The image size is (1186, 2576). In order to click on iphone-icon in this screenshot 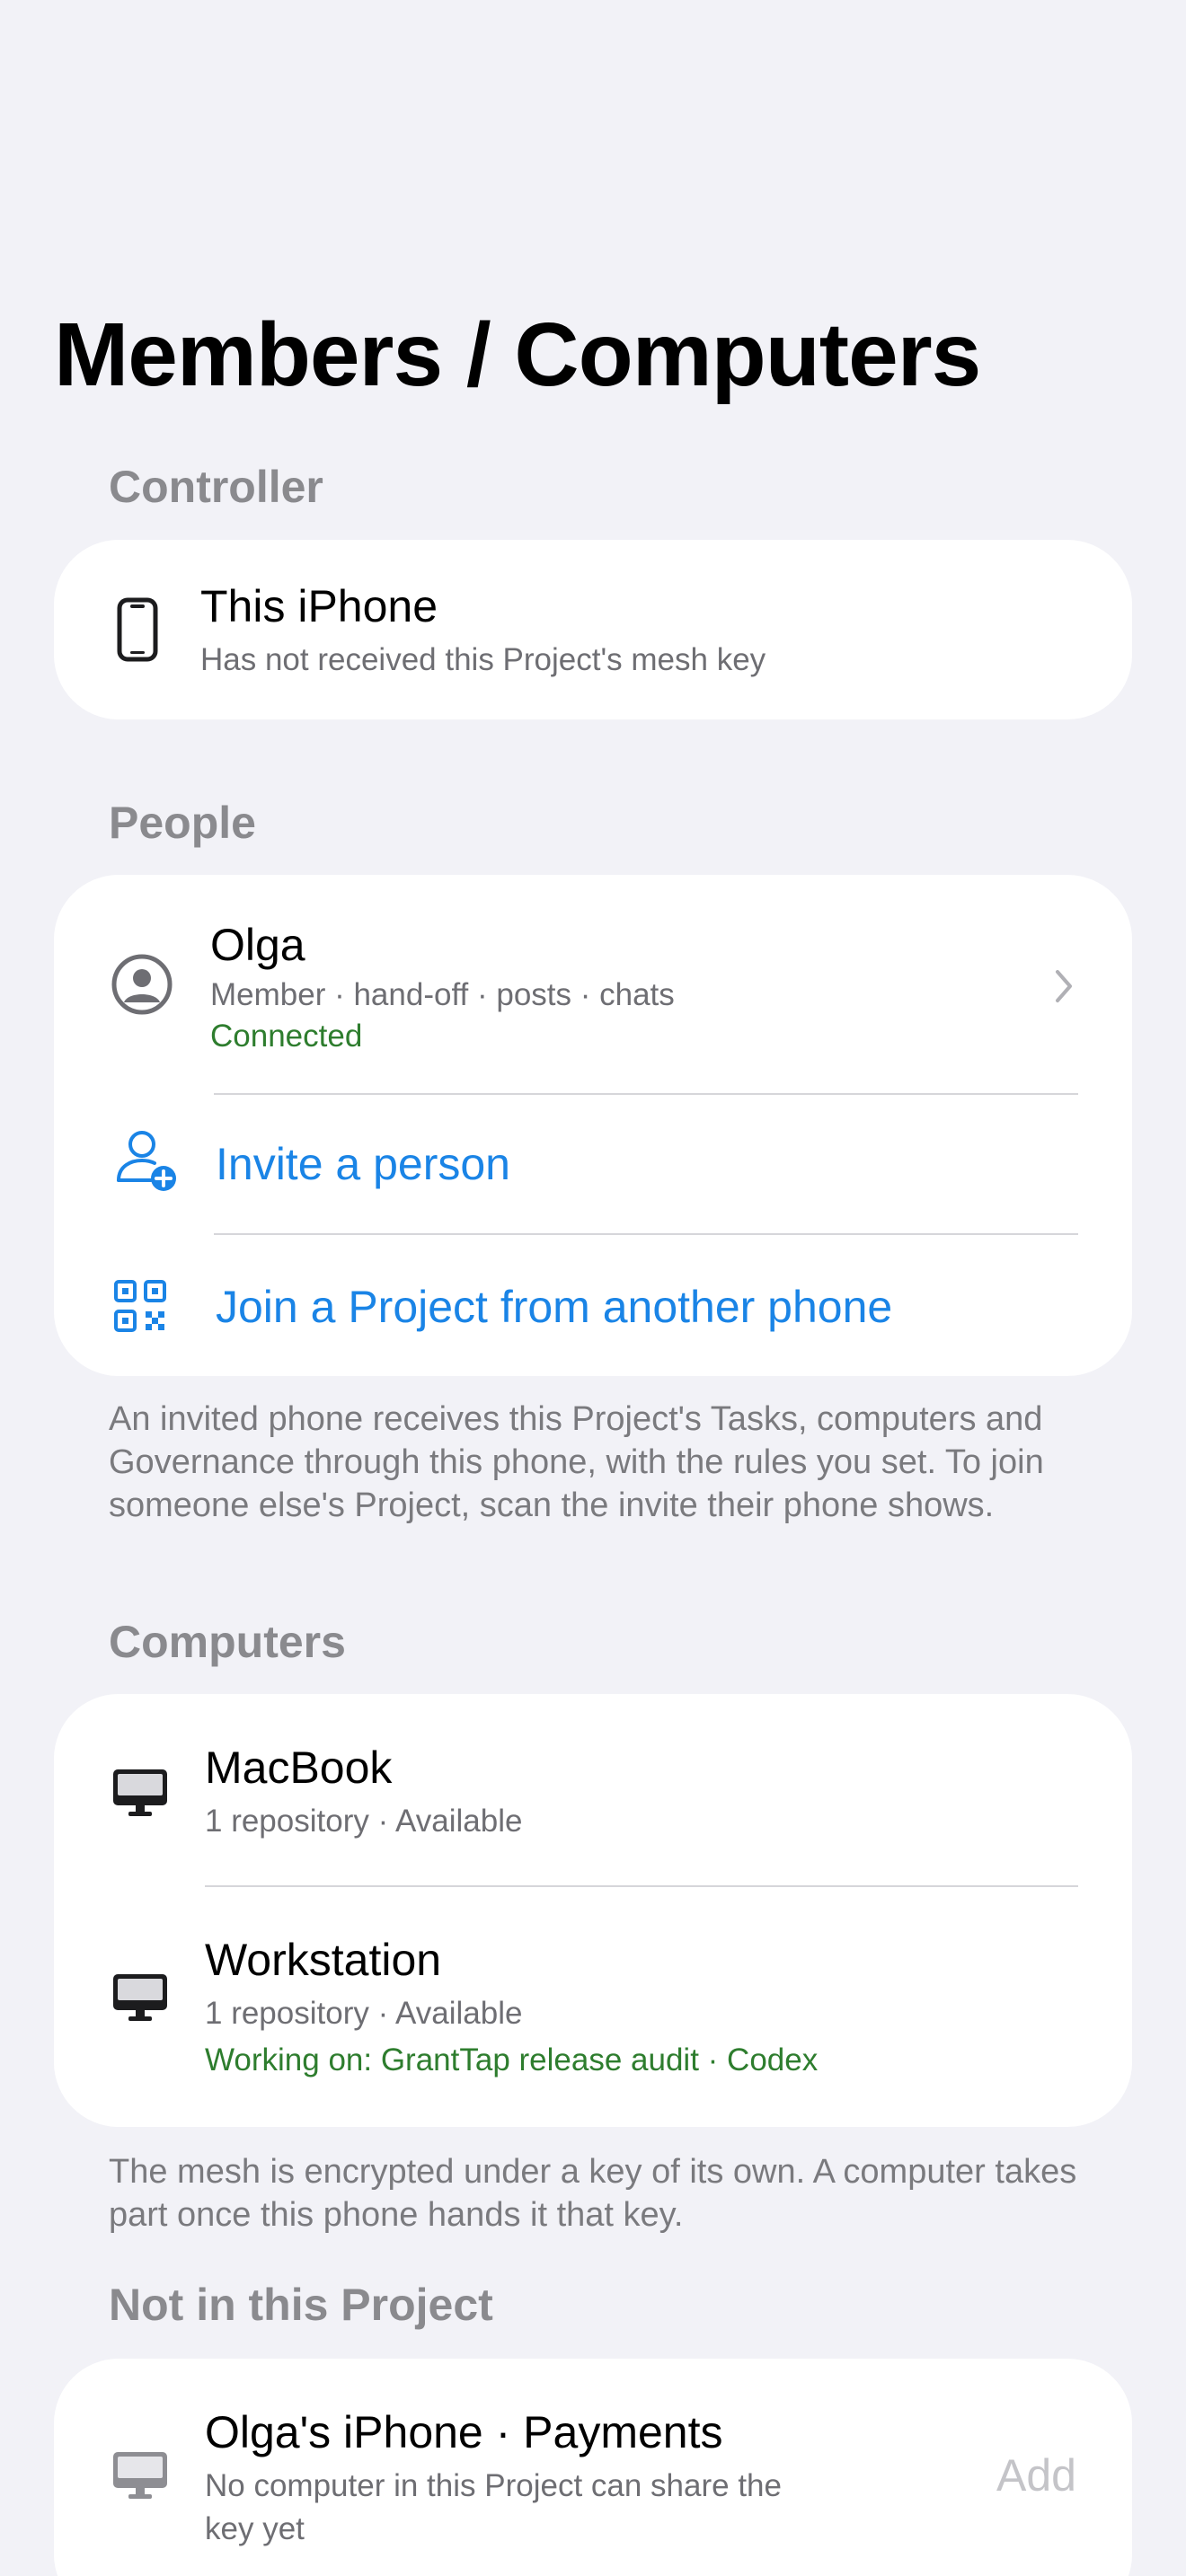, I will do `click(137, 629)`.